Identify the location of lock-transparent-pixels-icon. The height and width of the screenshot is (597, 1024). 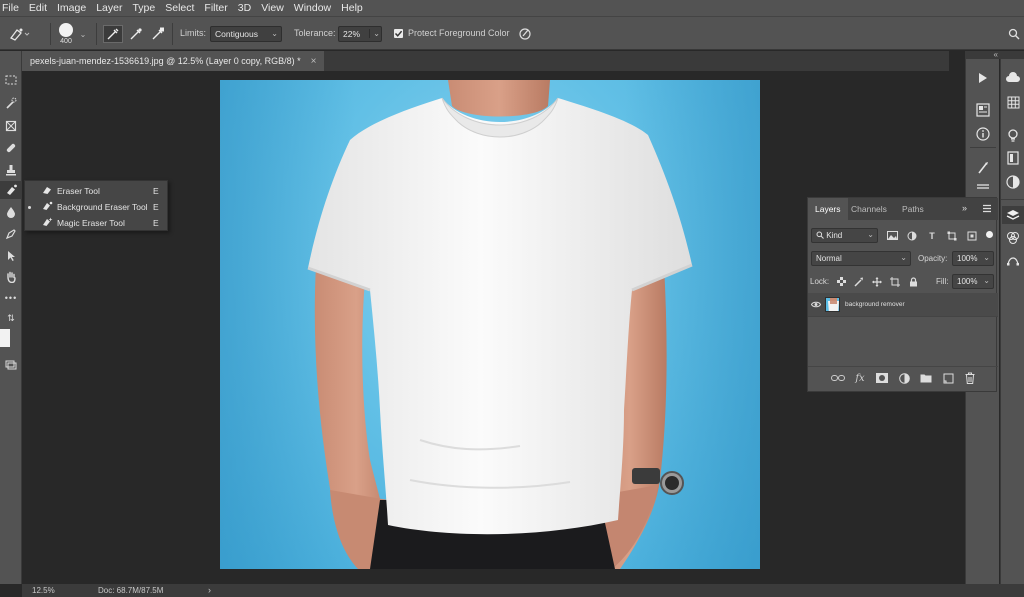
(841, 281).